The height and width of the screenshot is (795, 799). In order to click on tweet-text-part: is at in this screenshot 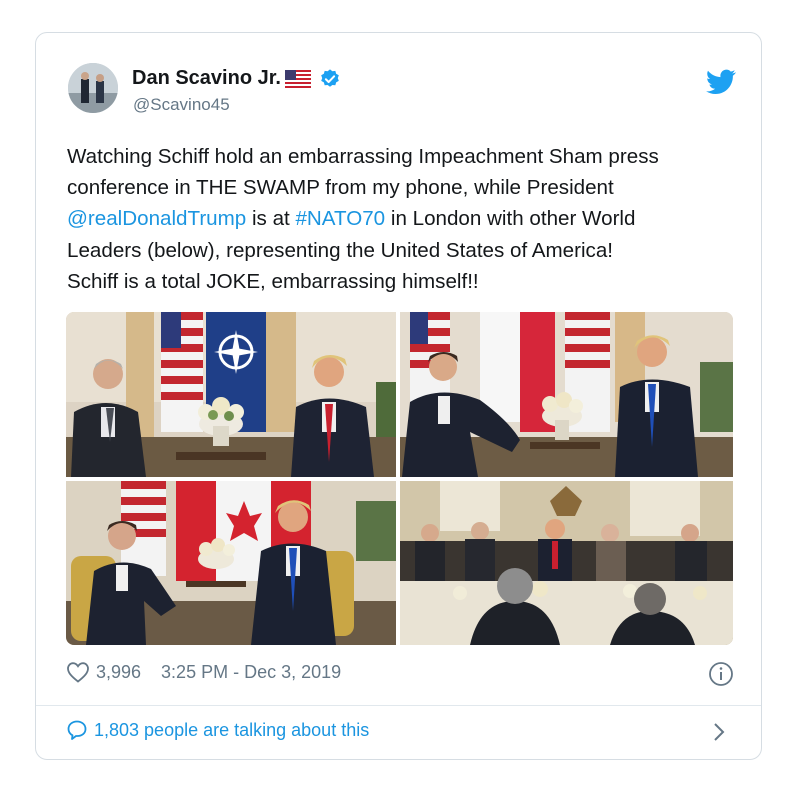, I will do `click(271, 219)`.